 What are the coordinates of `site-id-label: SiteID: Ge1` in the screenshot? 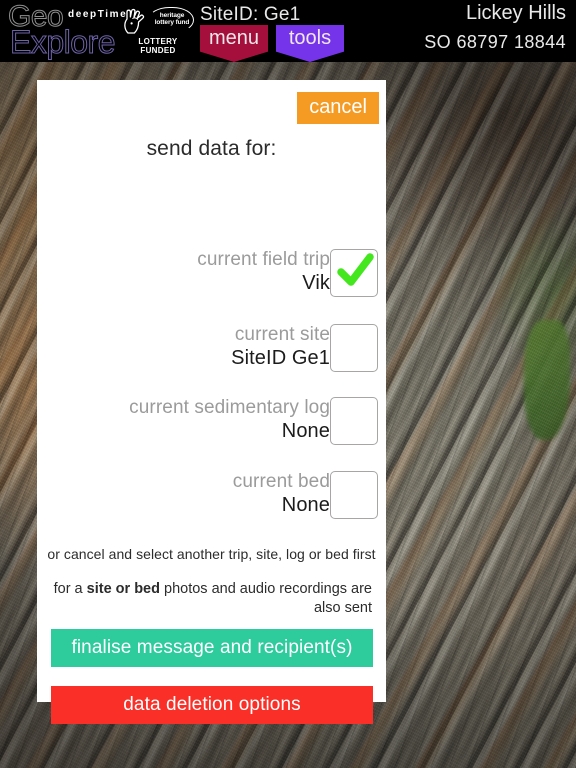 It's located at (250, 14).